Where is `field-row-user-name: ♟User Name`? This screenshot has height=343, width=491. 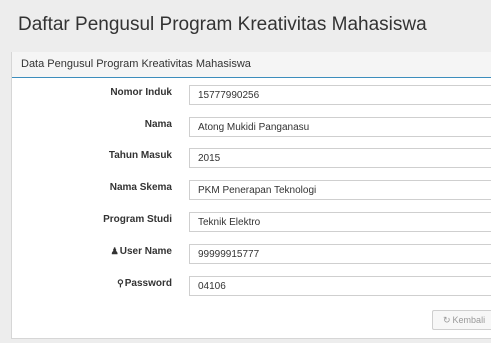 field-row-user-name: ♟User Name is located at coordinates (251, 256).